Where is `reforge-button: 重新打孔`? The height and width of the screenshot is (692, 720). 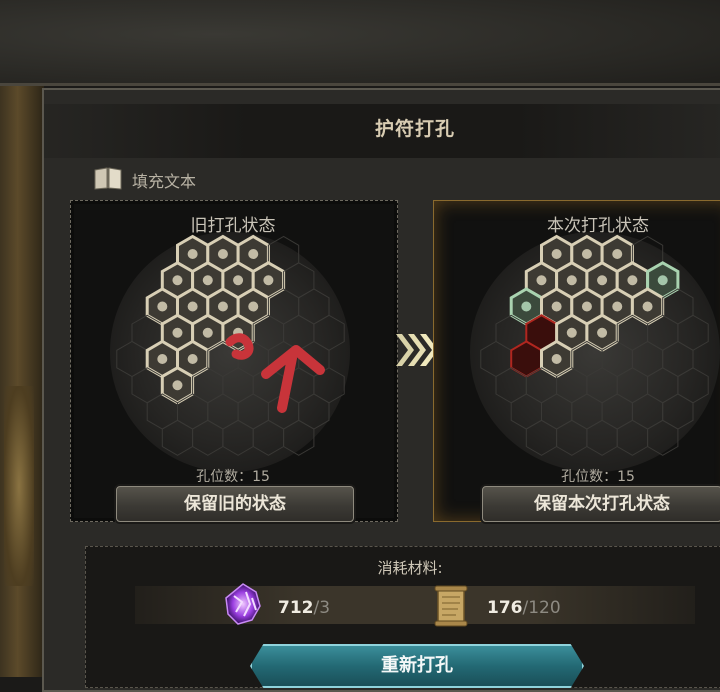
reforge-button: 重新打孔 is located at coordinates (417, 666).